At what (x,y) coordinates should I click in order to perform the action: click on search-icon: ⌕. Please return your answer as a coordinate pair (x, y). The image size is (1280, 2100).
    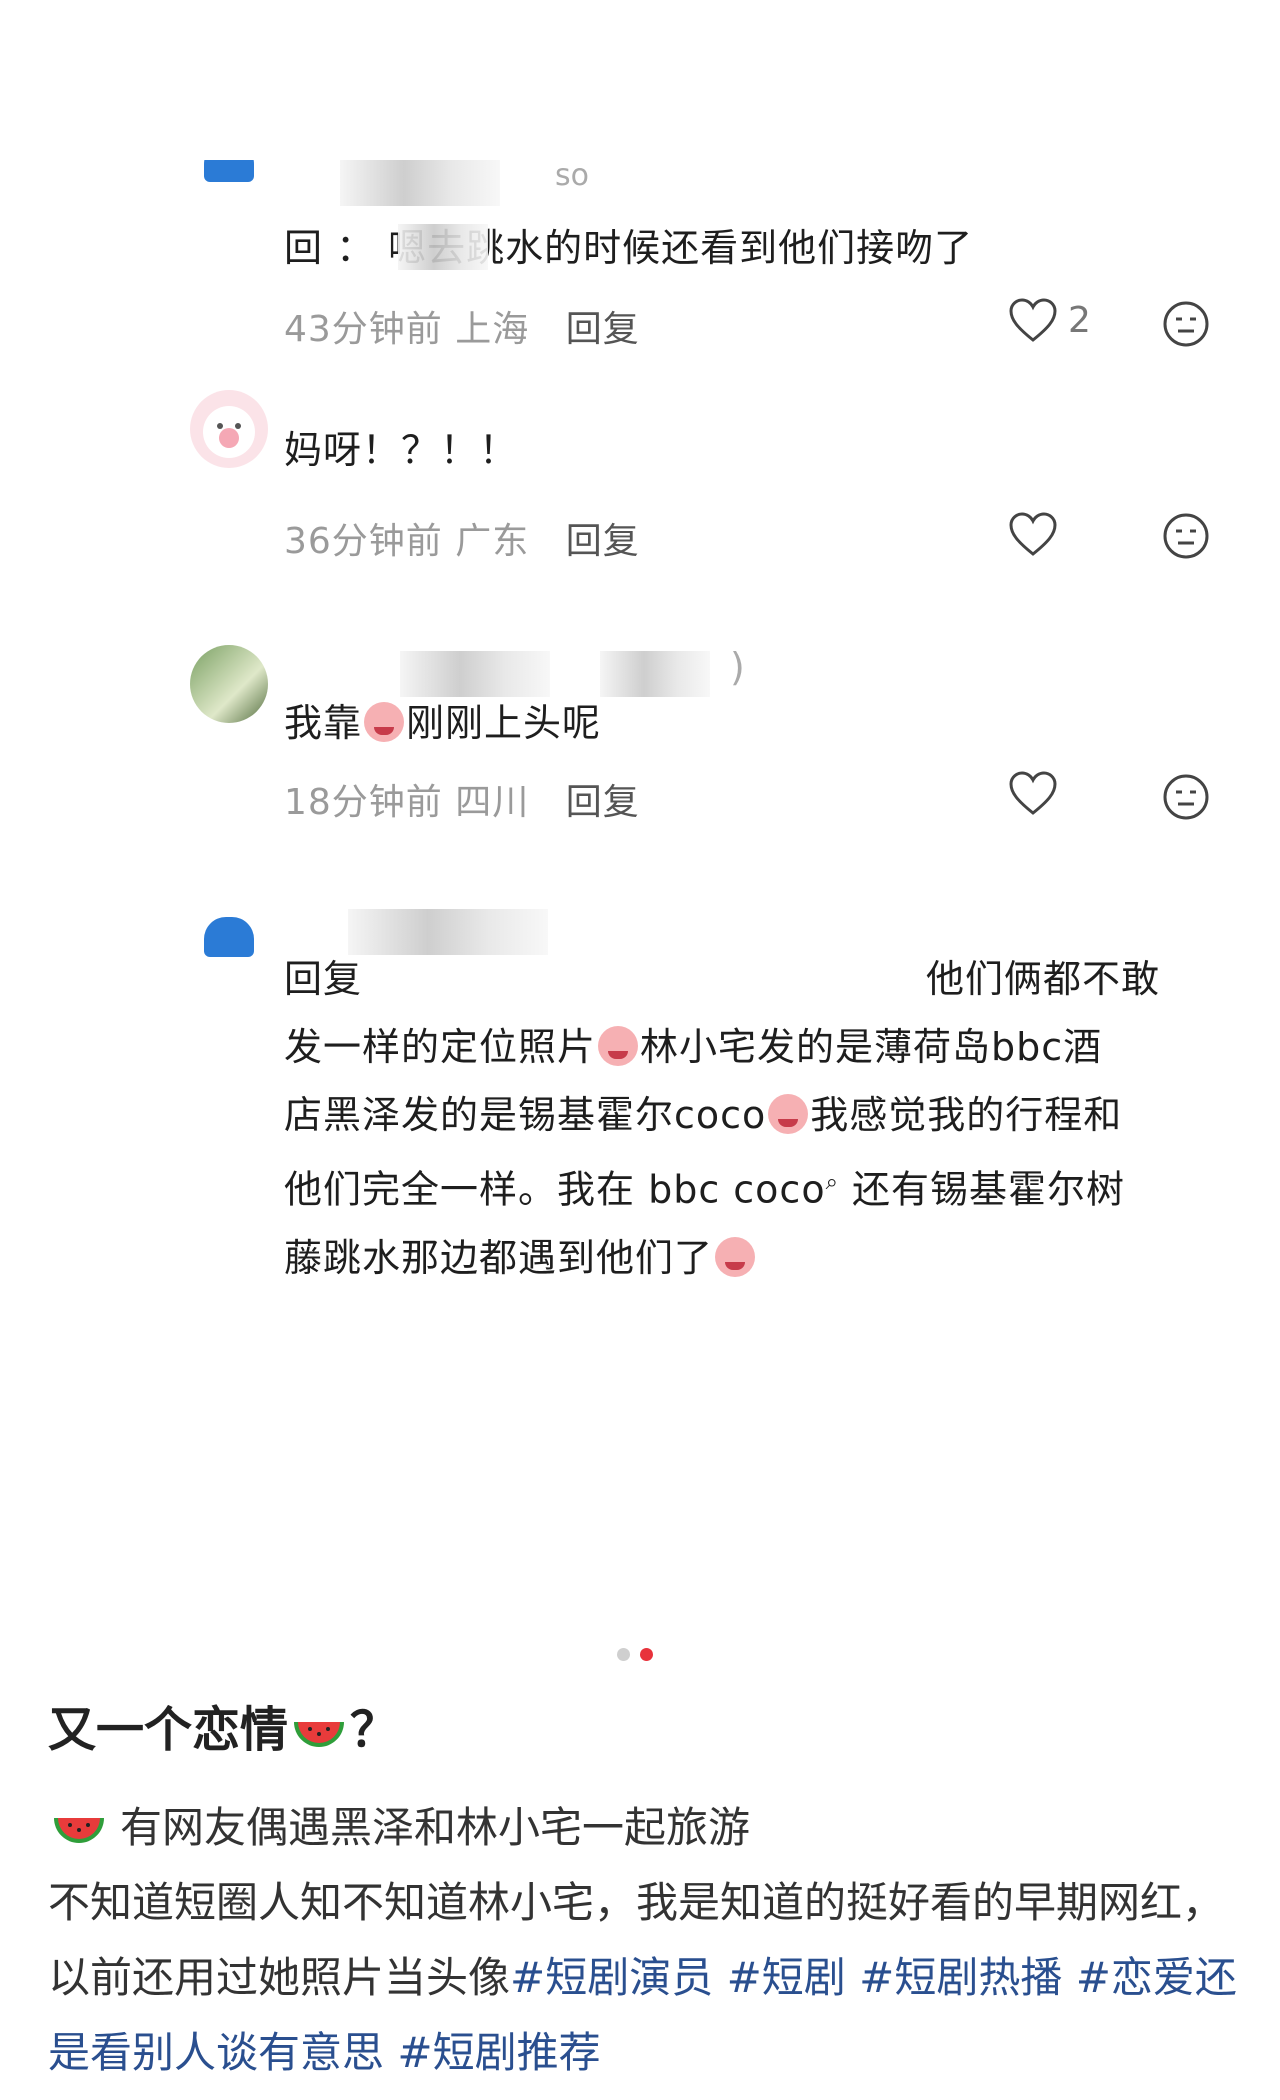
    Looking at the image, I should click on (832, 1182).